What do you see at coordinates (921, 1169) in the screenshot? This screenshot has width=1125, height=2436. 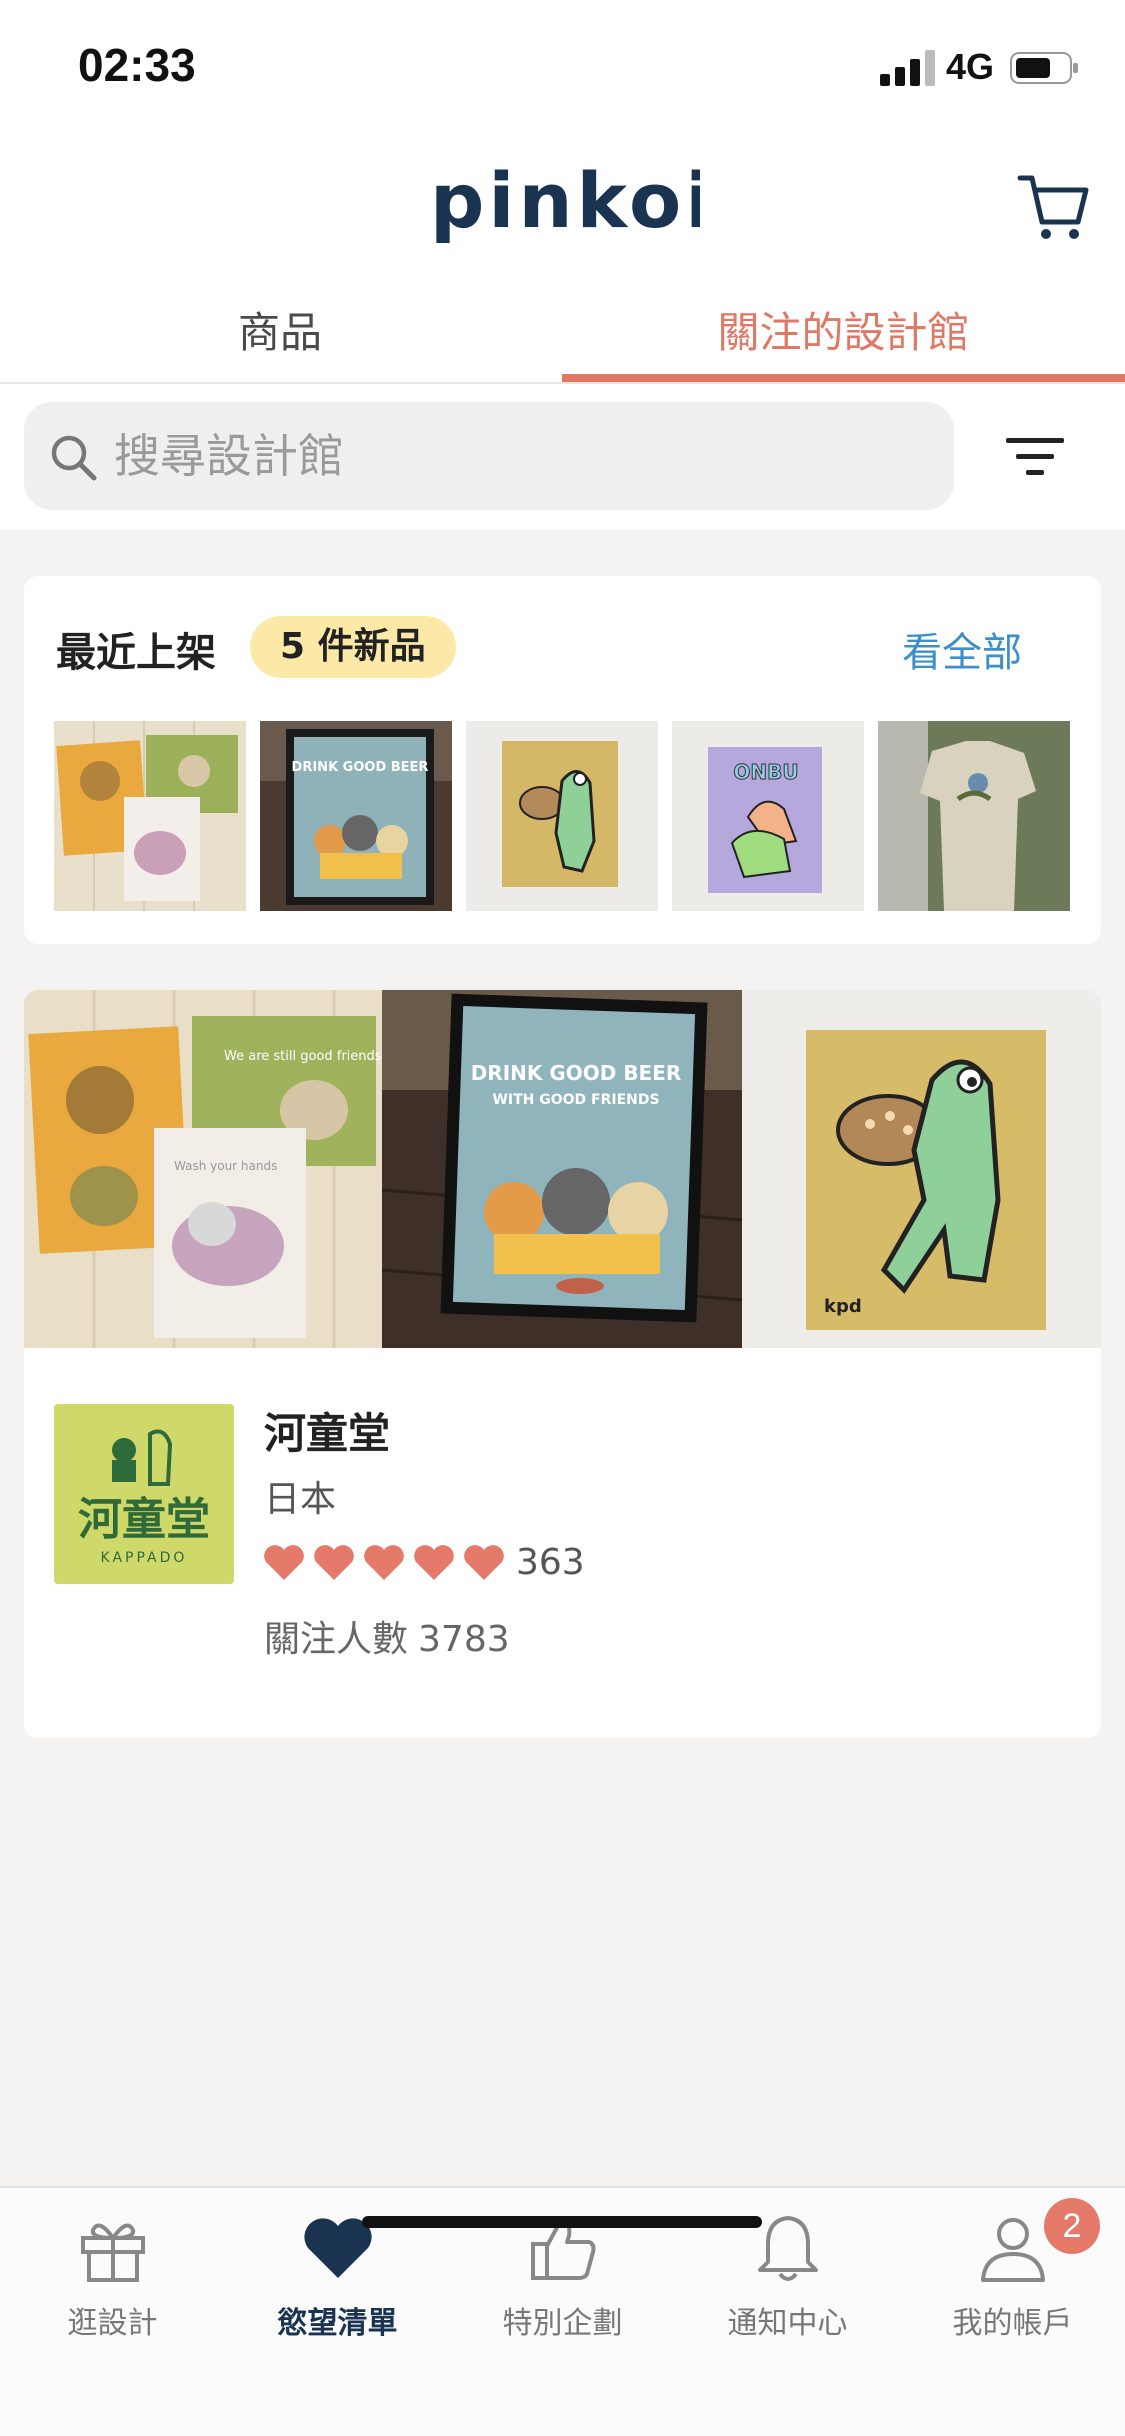 I see `banner-image: kpd` at bounding box center [921, 1169].